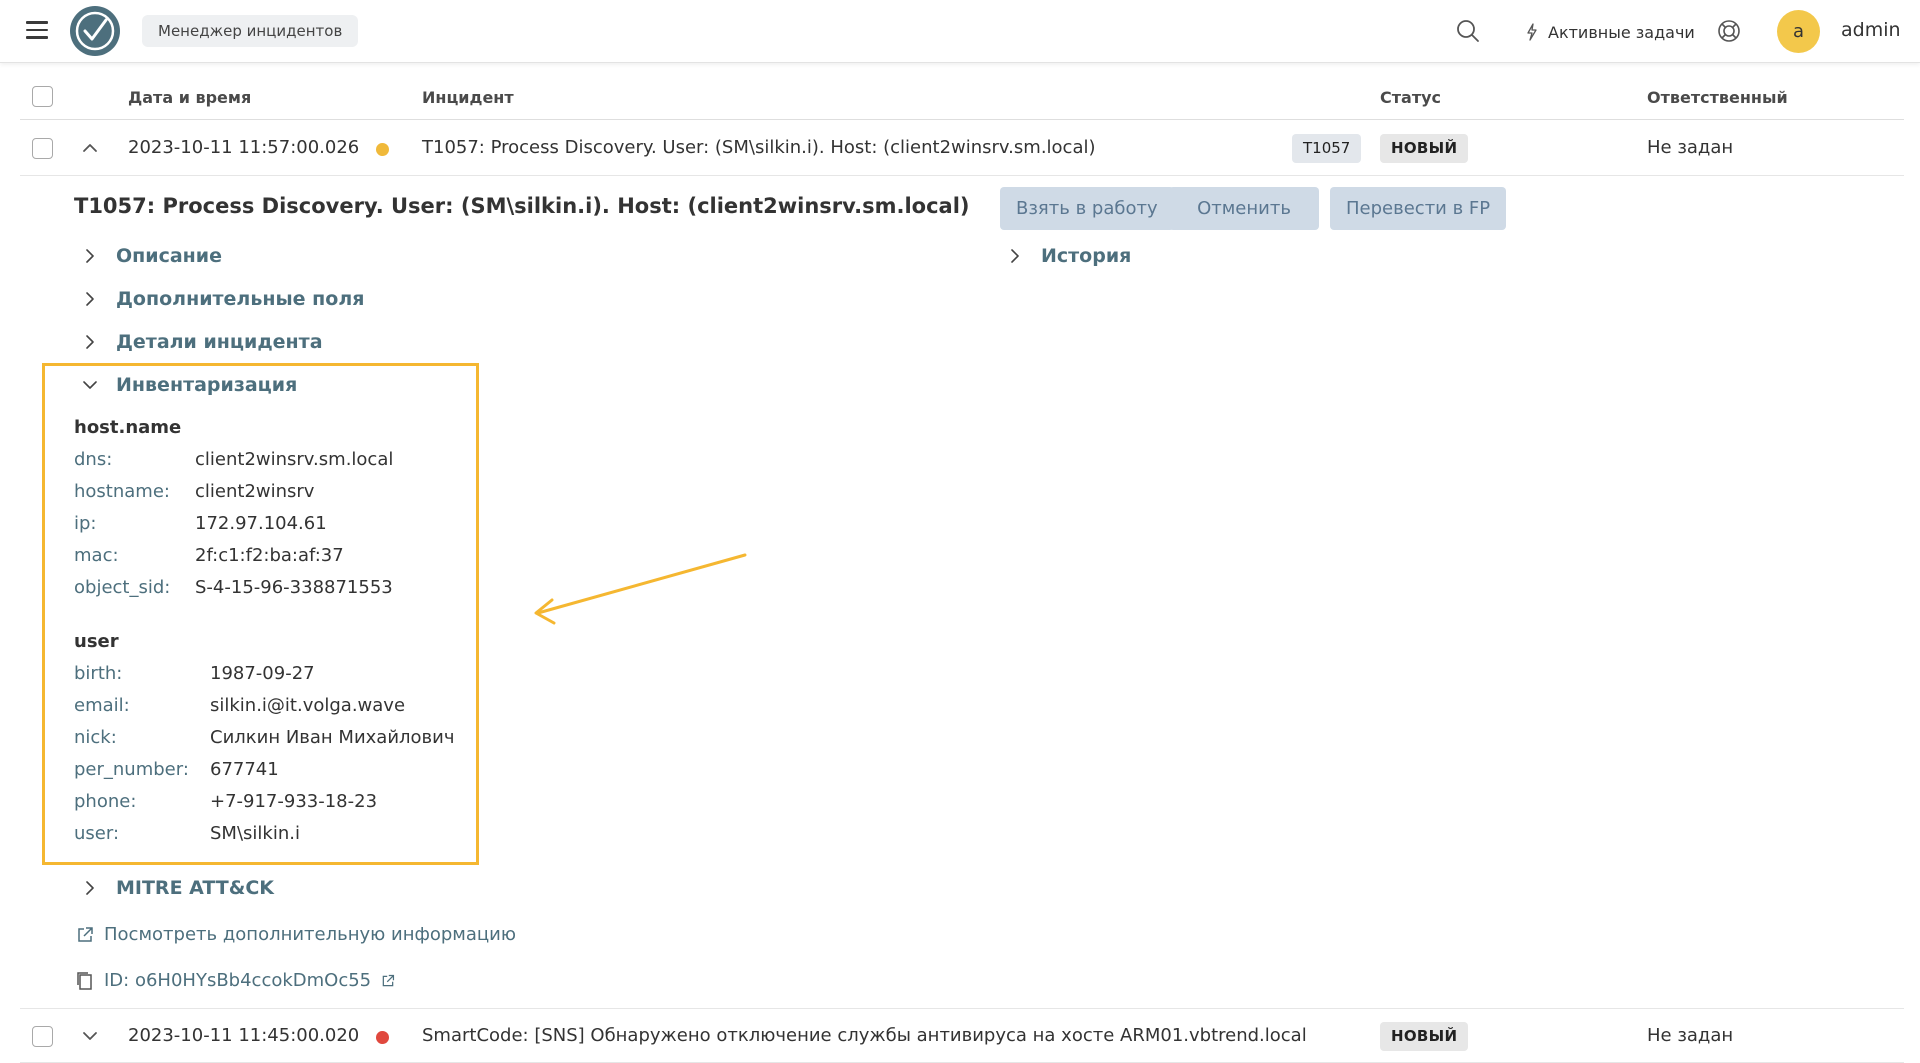  Describe the element at coordinates (294, 801) in the screenshot. I see `field-value: +7-917-933-18-23` at that location.